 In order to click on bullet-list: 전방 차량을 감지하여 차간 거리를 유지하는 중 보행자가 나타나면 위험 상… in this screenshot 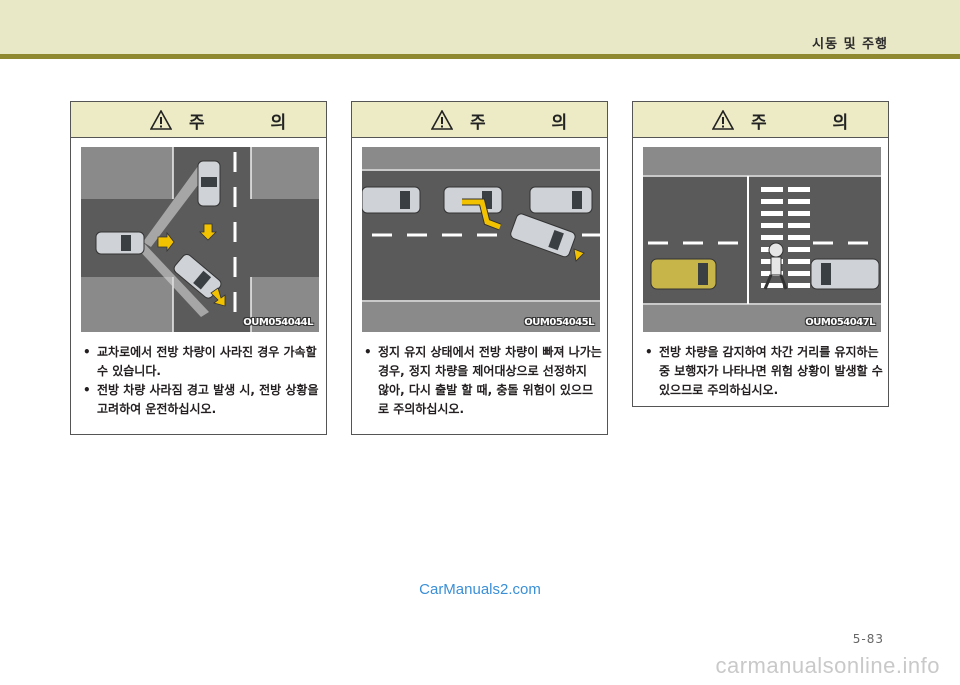, I will do `click(764, 371)`.